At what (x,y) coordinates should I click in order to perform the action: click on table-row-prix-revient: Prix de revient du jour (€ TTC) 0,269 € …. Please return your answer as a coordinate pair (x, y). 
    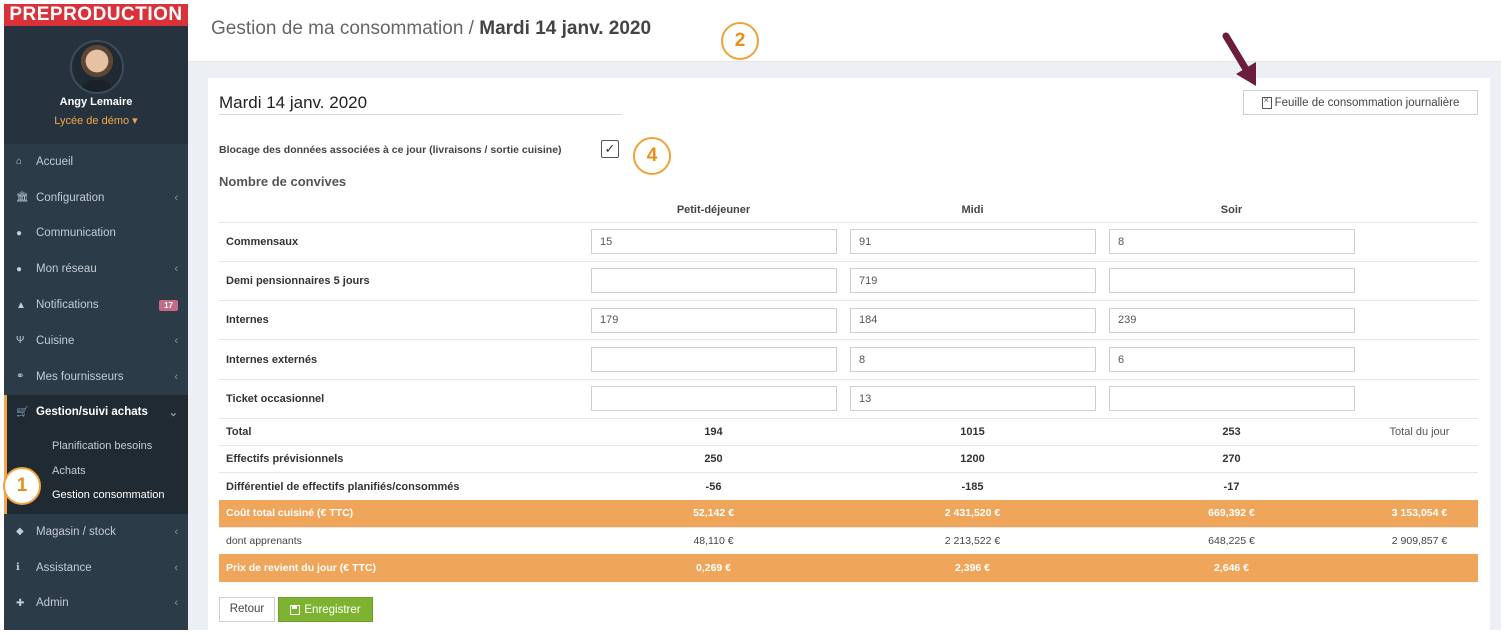
    Looking at the image, I should click on (848, 568).